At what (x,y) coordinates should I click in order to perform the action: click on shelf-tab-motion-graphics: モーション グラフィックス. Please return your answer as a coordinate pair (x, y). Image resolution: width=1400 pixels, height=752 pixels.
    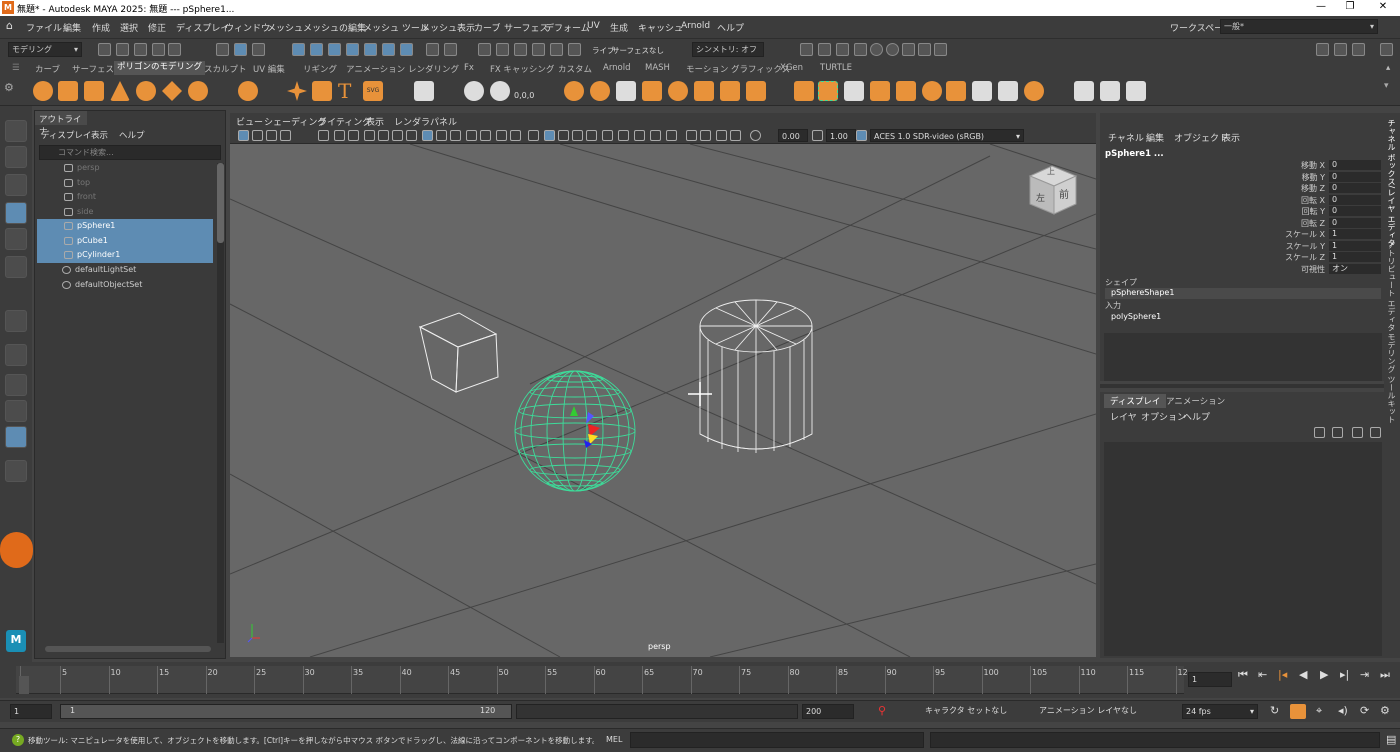
    Looking at the image, I should click on (738, 69).